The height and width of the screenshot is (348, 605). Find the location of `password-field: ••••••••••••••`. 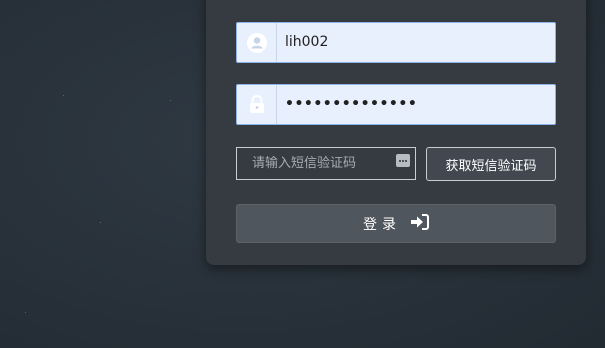

password-field: •••••••••••••• is located at coordinates (396, 104).